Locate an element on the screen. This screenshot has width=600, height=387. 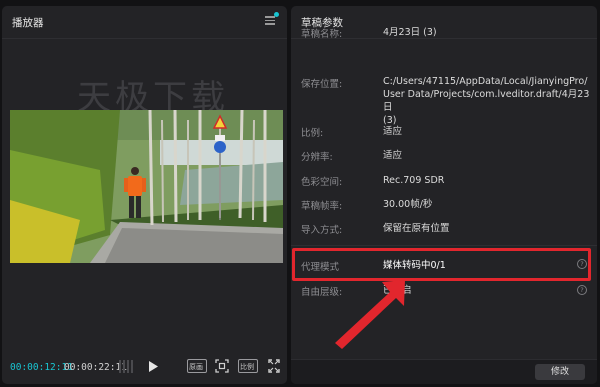
modify-button: 修改 is located at coordinates (560, 372).